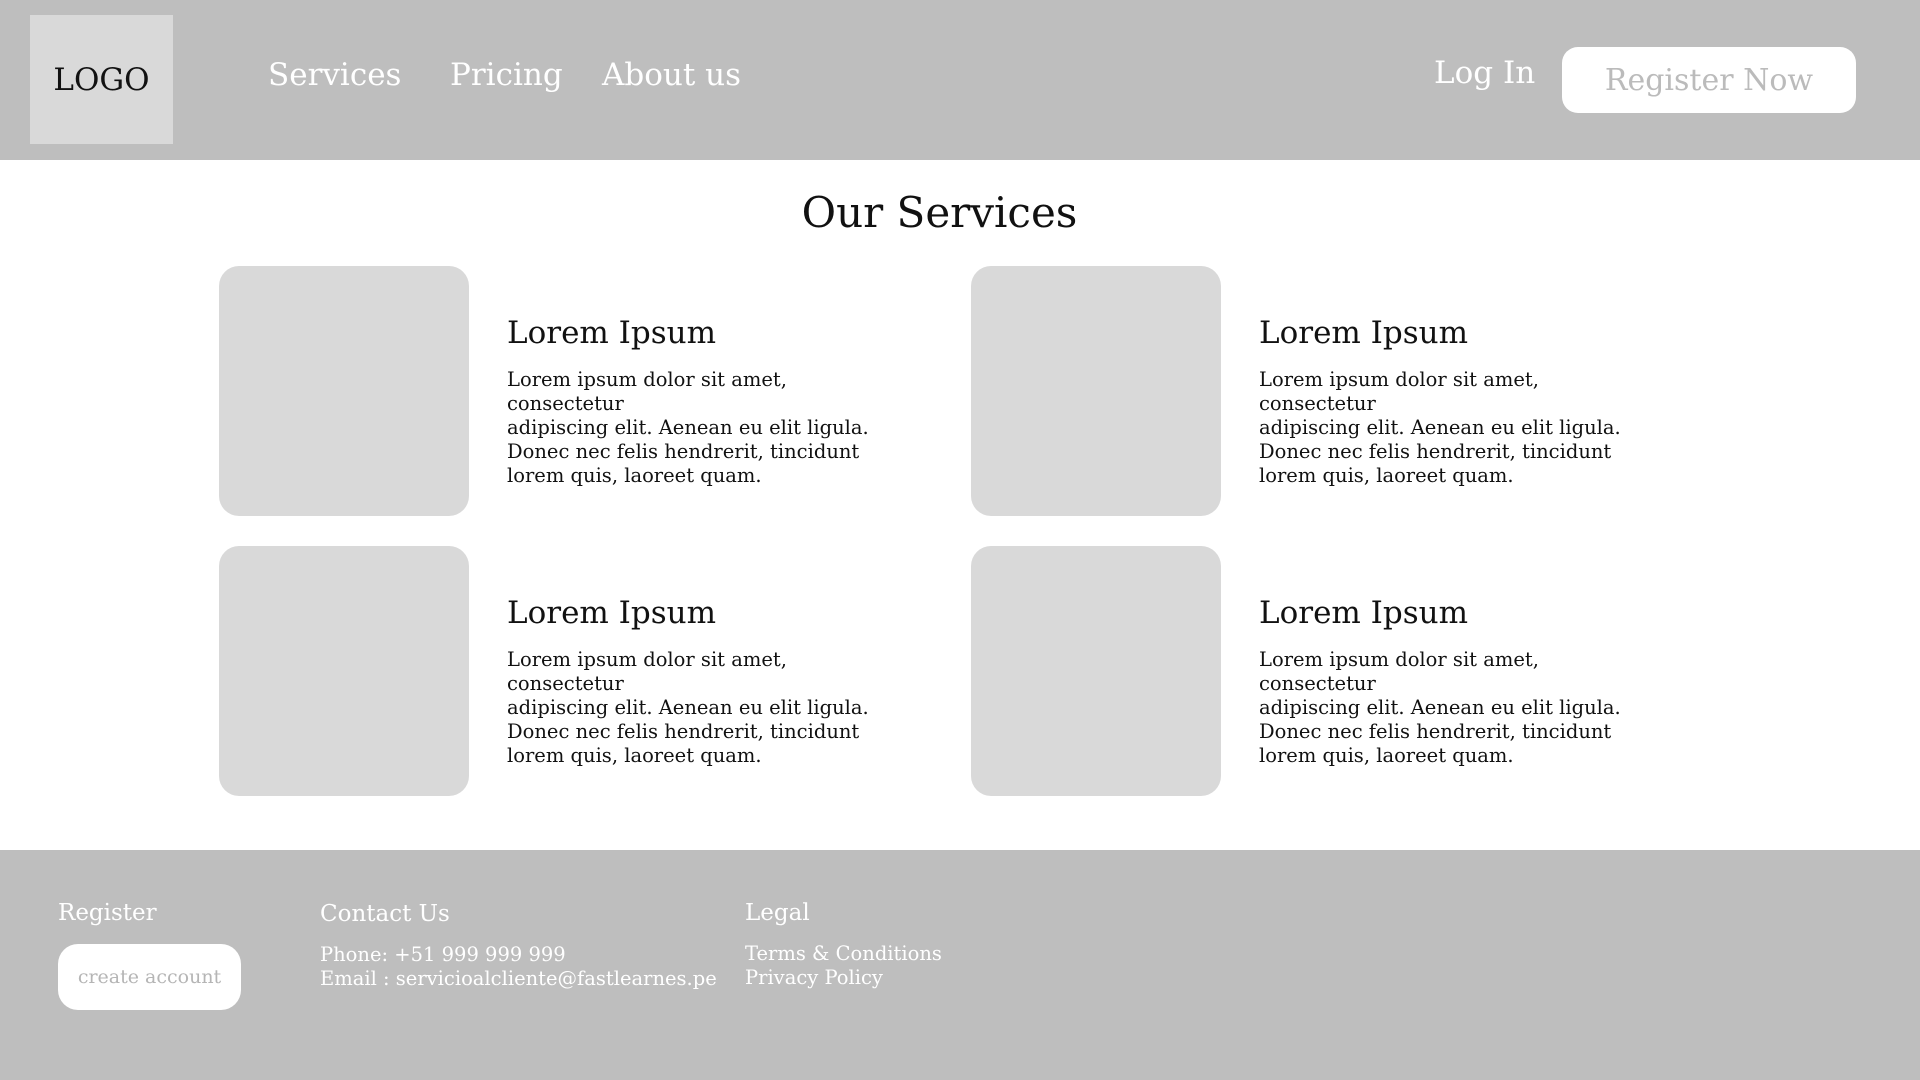  Describe the element at coordinates (385, 914) in the screenshot. I see `footer-contact-heading: Contact Us` at that location.